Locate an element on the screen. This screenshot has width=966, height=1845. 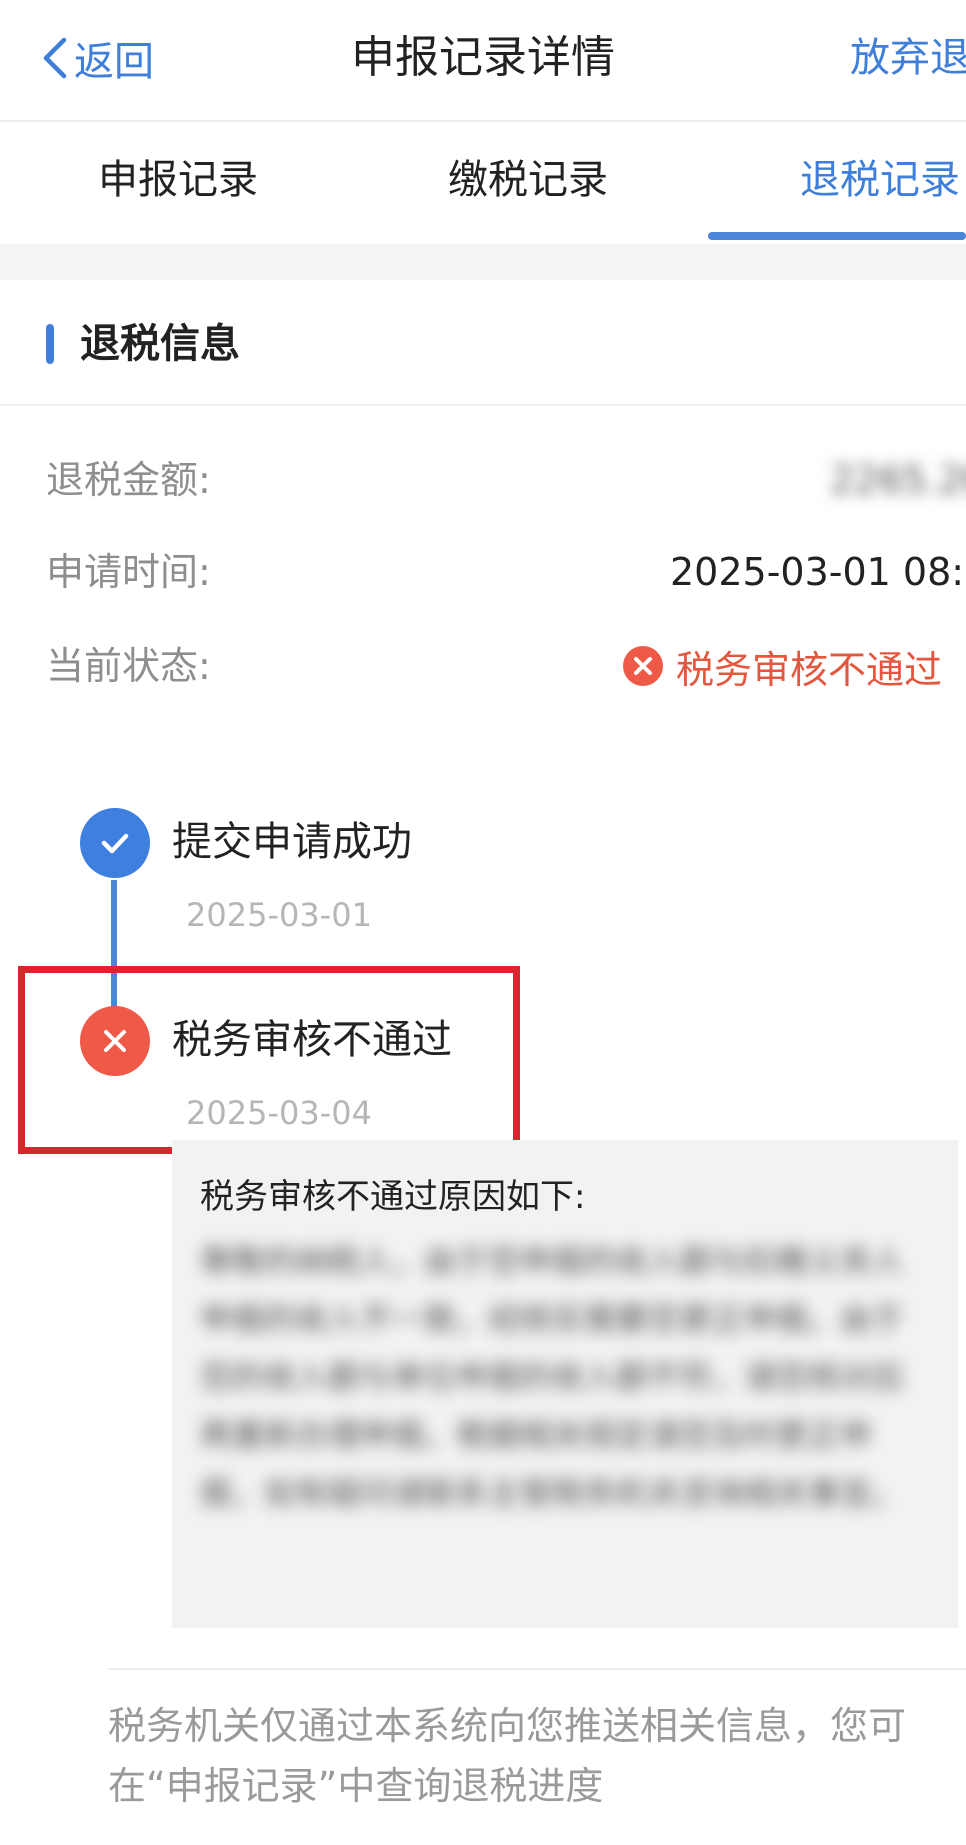
timeline-node-done is located at coordinates (115, 843).